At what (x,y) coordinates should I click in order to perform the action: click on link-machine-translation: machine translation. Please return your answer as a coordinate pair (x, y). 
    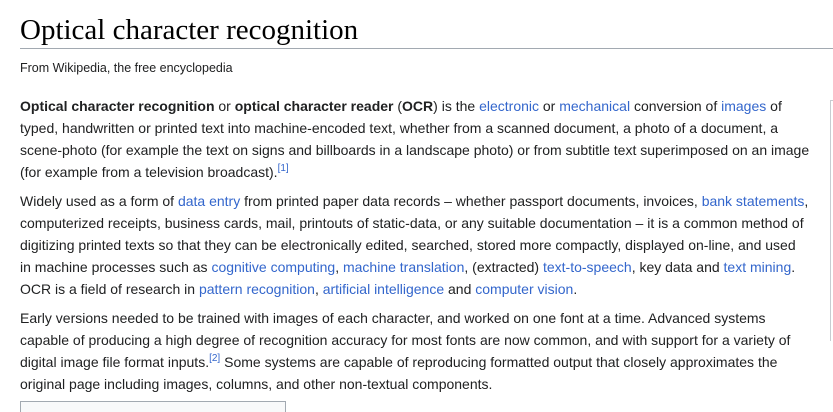
    Looking at the image, I should click on (403, 267).